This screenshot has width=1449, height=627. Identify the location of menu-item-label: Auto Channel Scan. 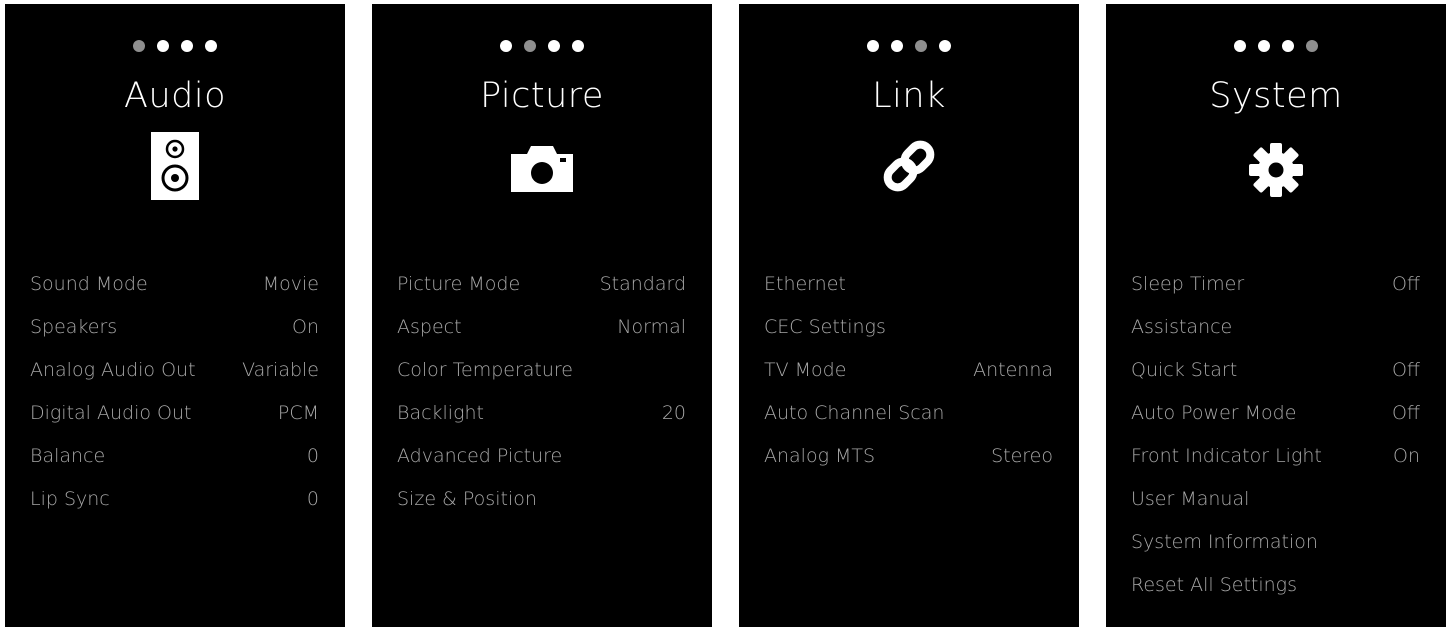
(854, 412).